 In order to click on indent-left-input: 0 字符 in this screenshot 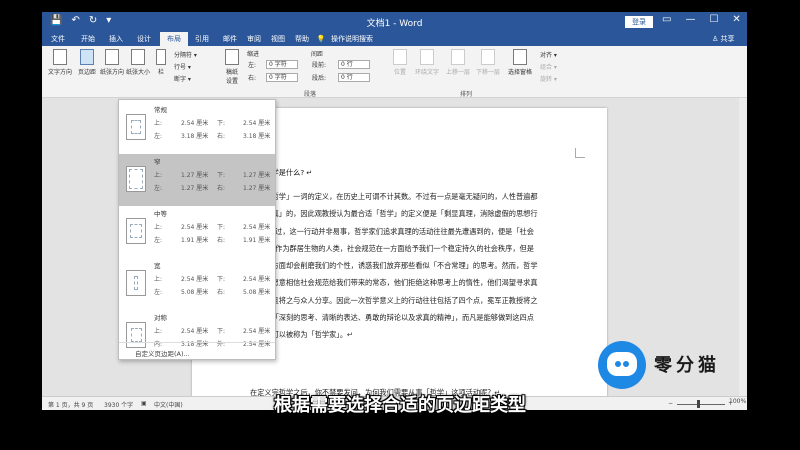, I will do `click(282, 64)`.